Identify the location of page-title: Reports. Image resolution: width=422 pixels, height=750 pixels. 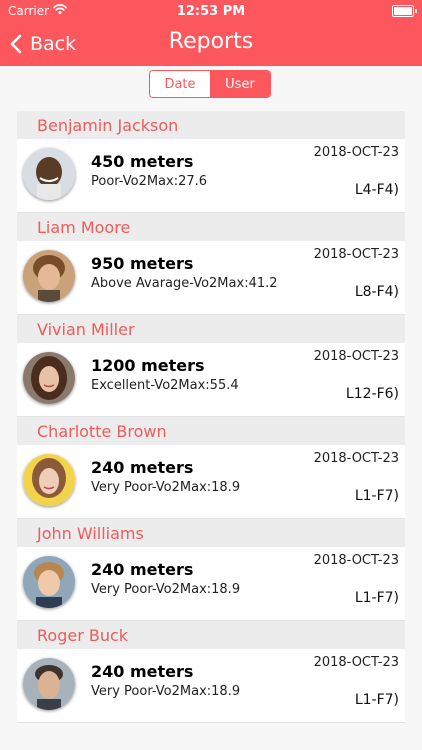
(211, 41).